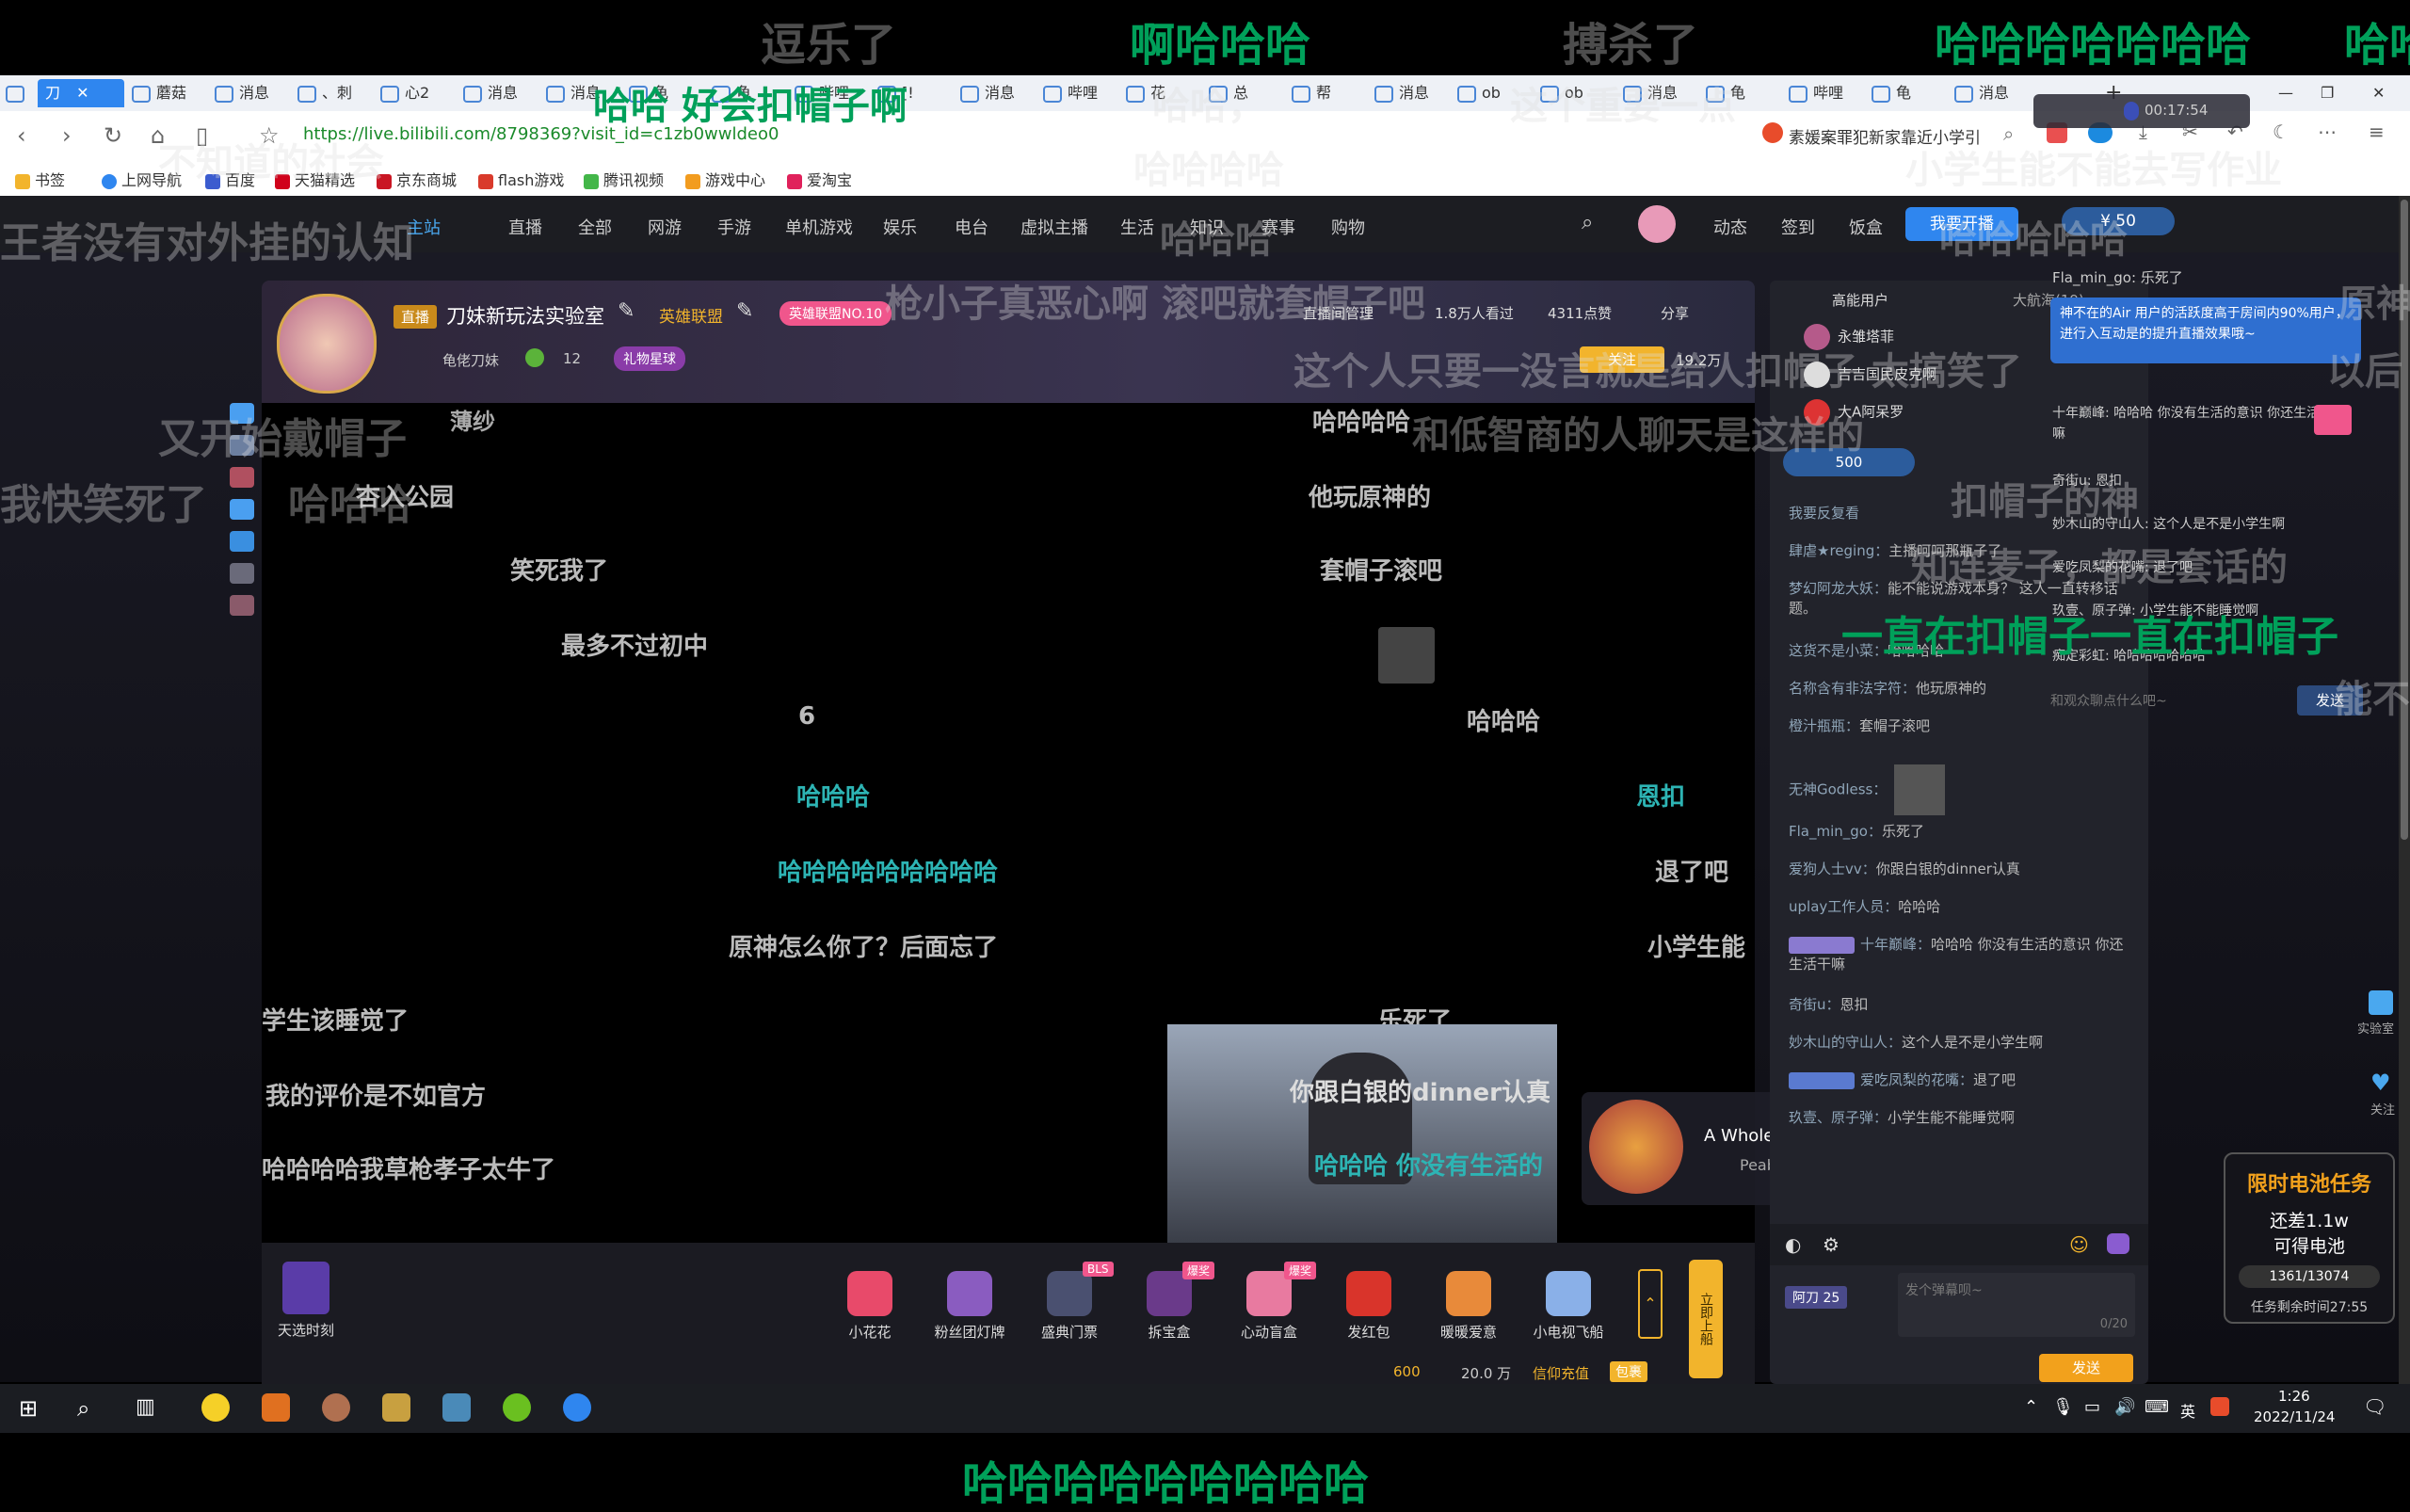 This screenshot has height=1512, width=2410. I want to click on gift-item: 小花花, so click(870, 1306).